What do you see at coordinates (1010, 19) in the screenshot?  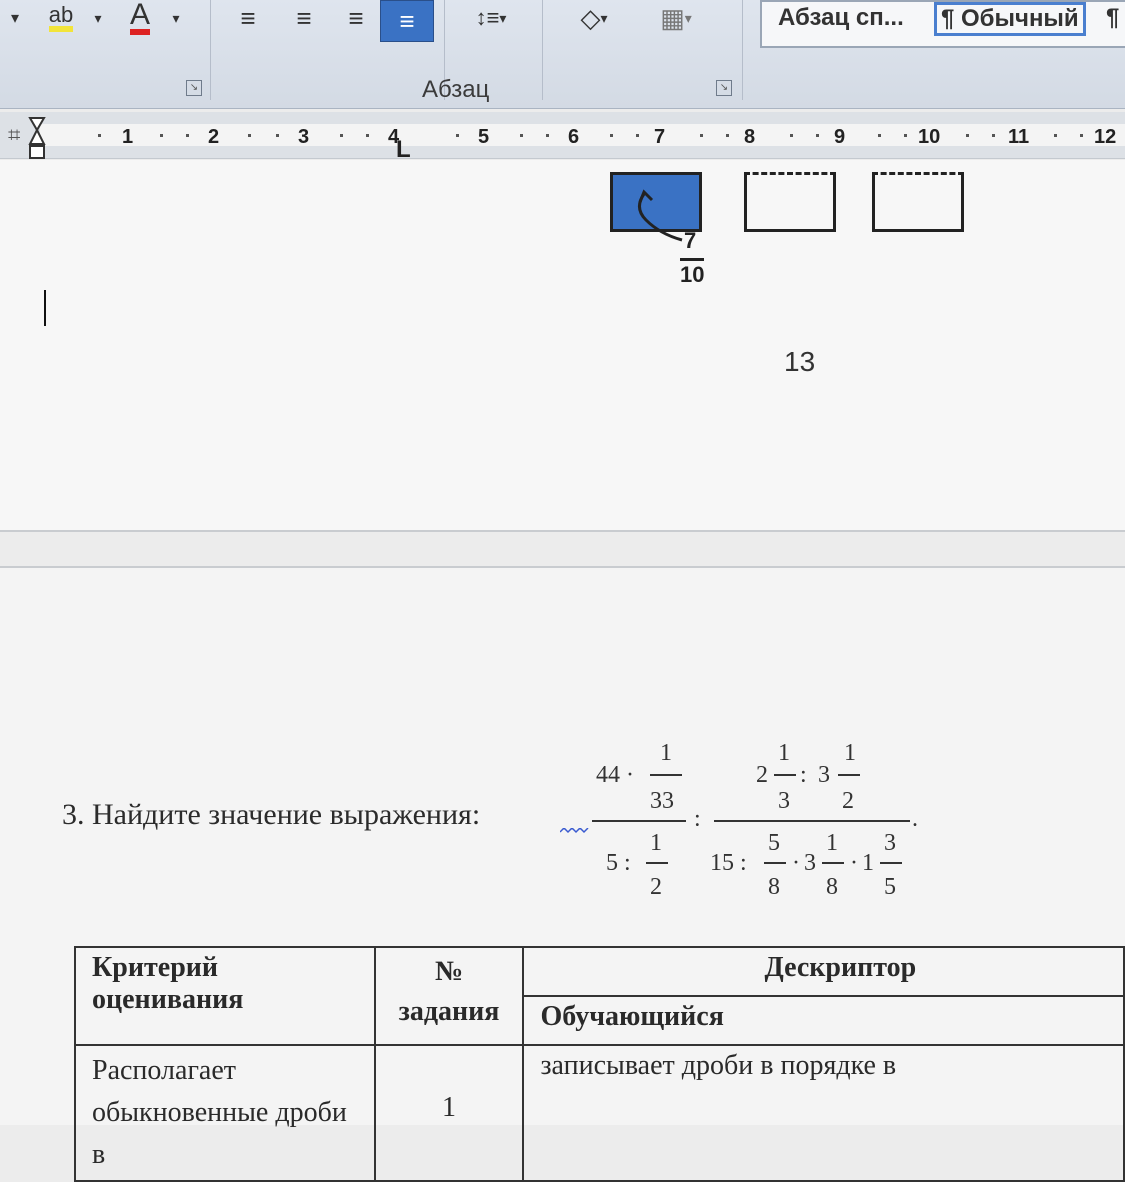 I see `style-normal: ¶ Обычный` at bounding box center [1010, 19].